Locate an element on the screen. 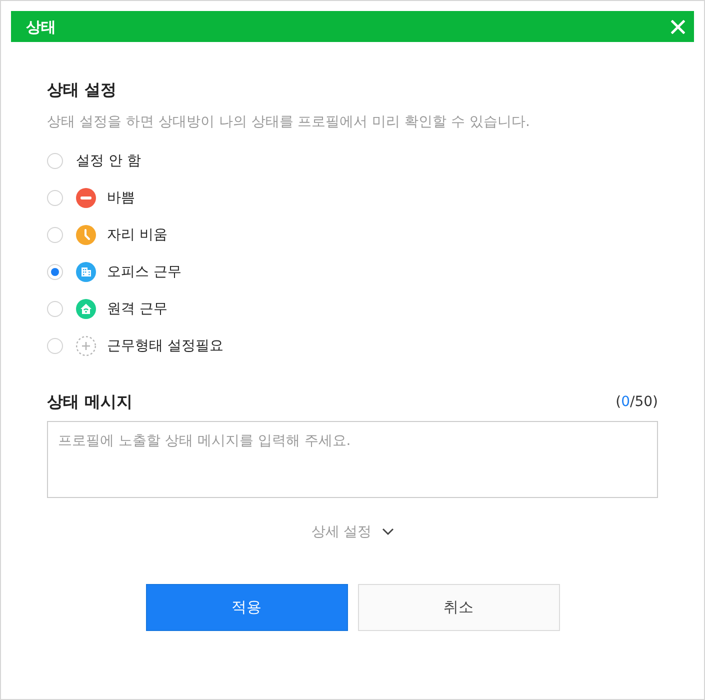 This screenshot has width=705, height=700. option-label: 원격 근무 is located at coordinates (137, 308).